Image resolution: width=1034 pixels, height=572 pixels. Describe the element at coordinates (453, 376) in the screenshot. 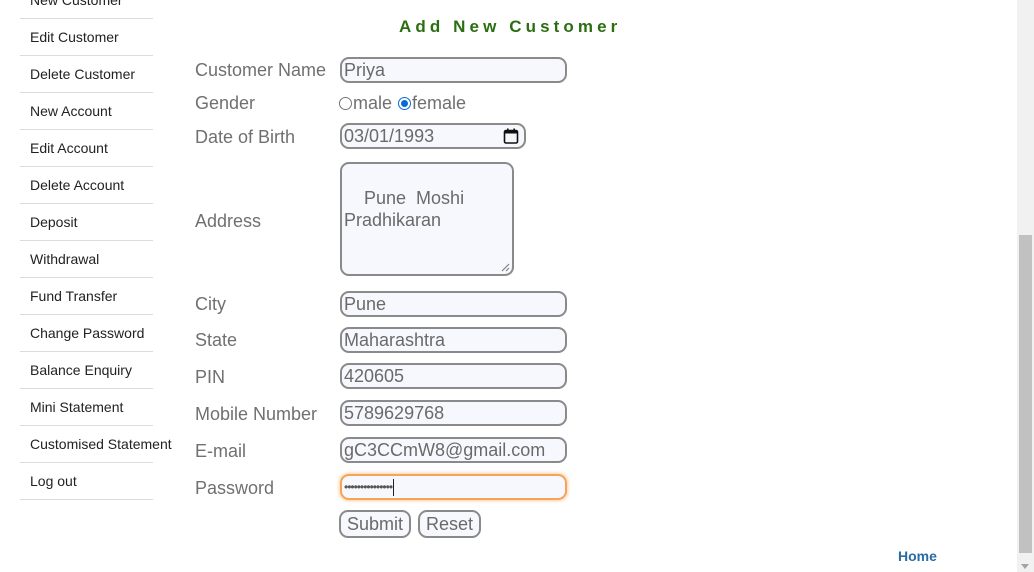

I see `pin-input: 420605` at that location.